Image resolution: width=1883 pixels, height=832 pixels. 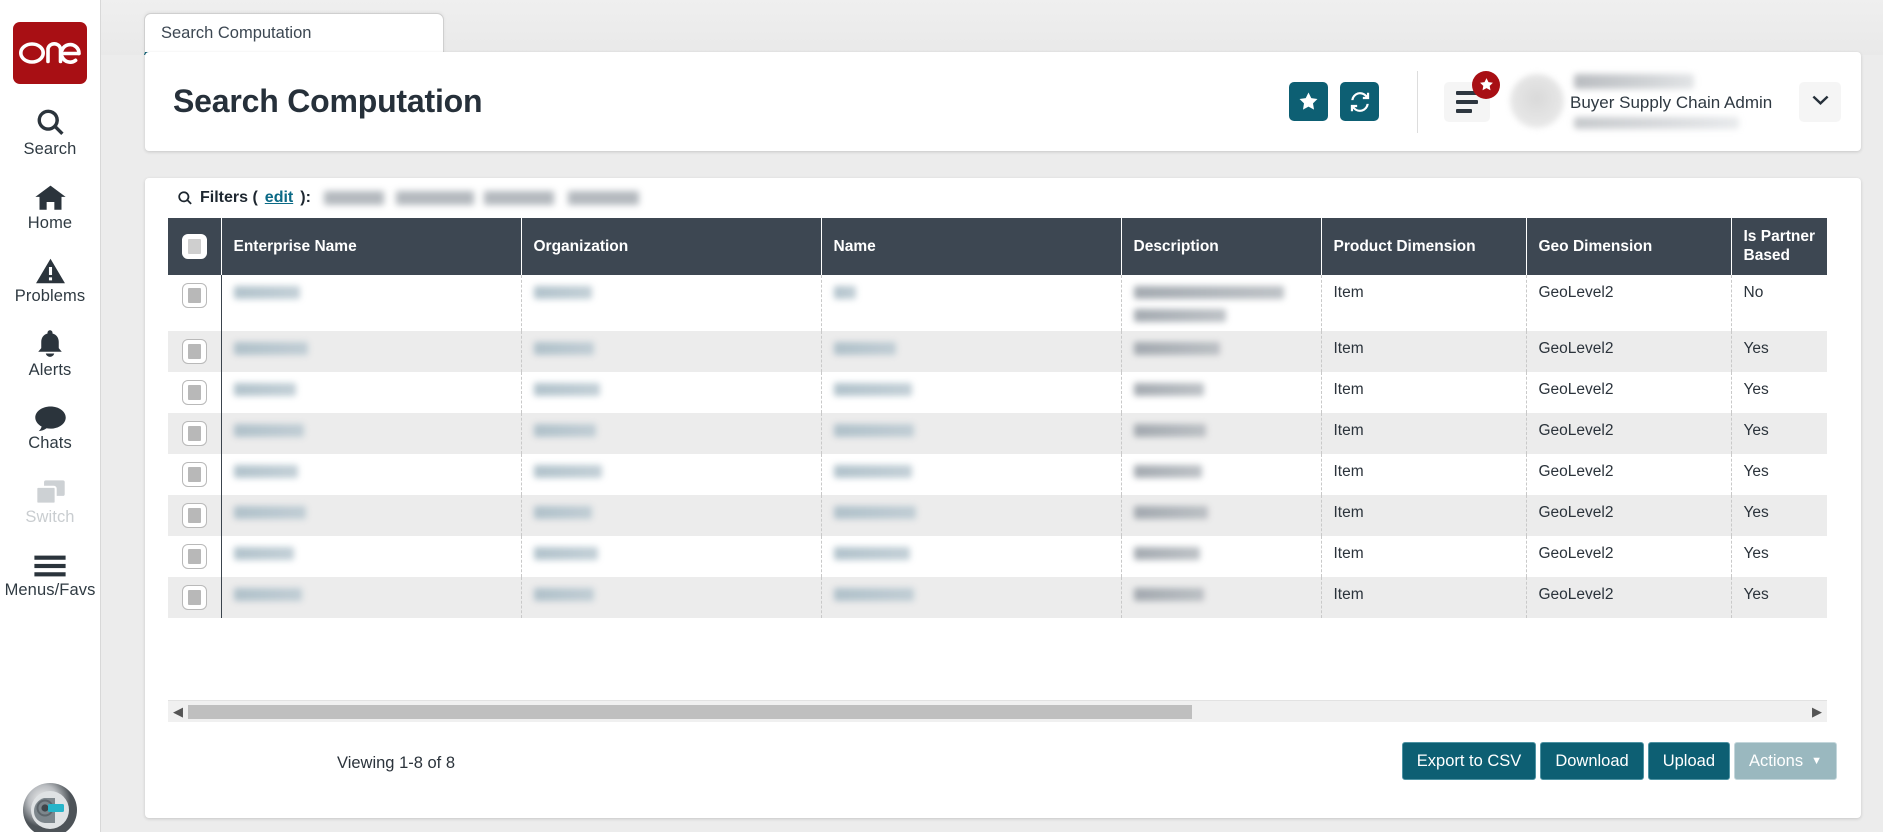 I want to click on user-info: Buyer Supply Chain Admin, so click(x=1677, y=101).